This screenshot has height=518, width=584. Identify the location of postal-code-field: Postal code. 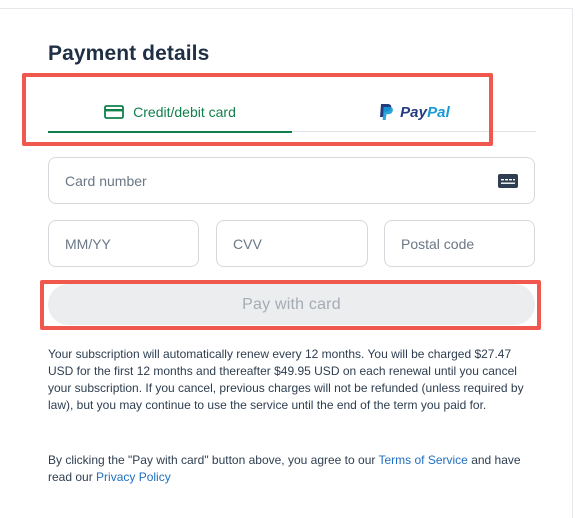
(459, 243).